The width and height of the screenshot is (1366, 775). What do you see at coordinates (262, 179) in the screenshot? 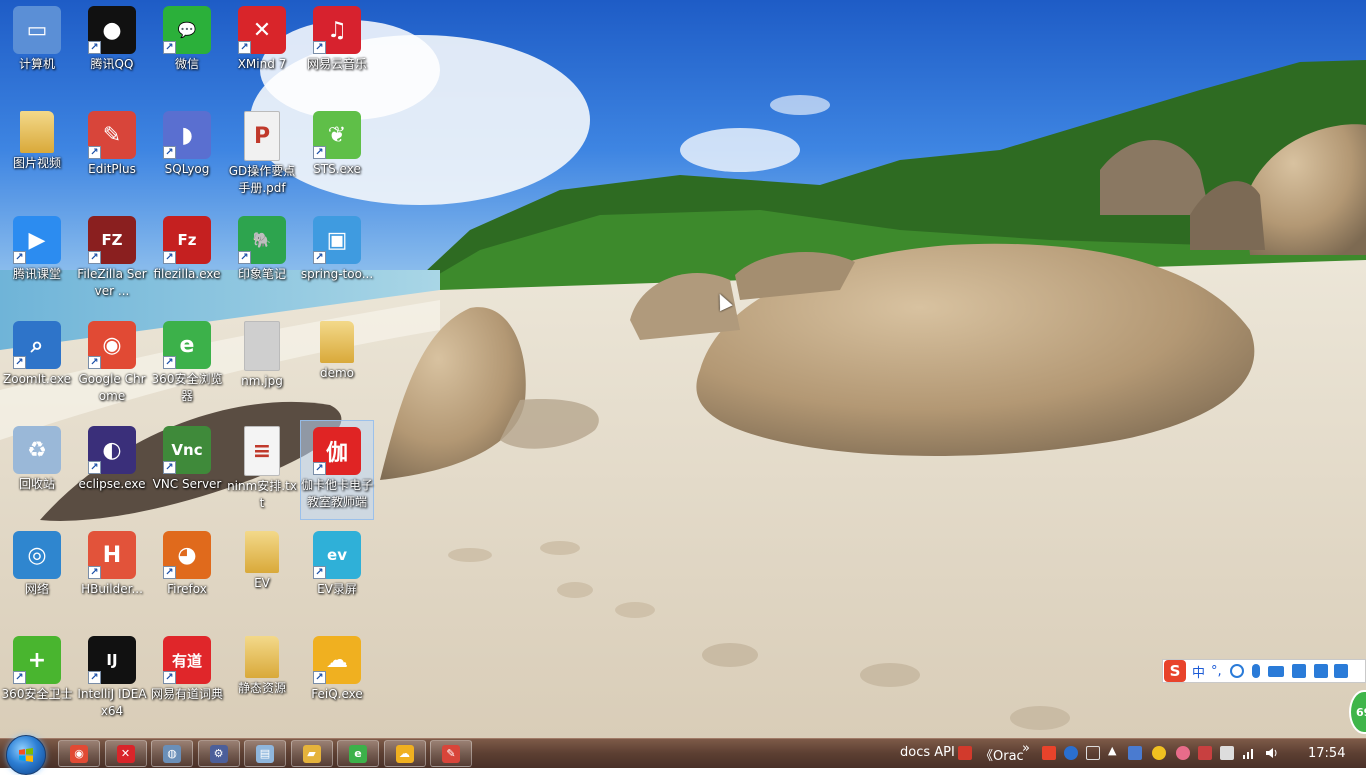
I see `desktop-icon-label: GD操作要点手册.pdf` at bounding box center [262, 179].